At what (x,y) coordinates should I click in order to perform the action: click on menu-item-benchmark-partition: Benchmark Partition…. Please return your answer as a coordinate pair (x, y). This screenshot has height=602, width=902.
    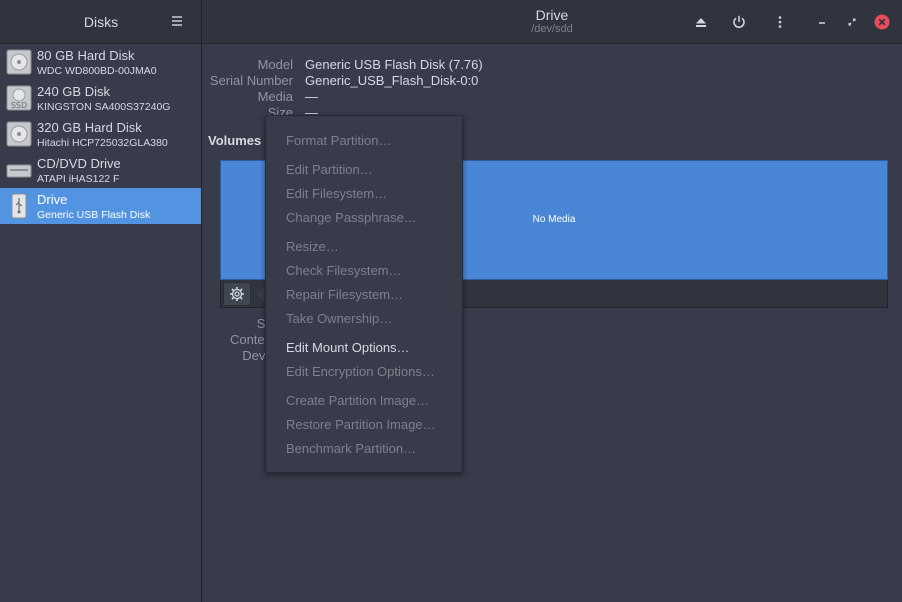
    Looking at the image, I should click on (351, 448).